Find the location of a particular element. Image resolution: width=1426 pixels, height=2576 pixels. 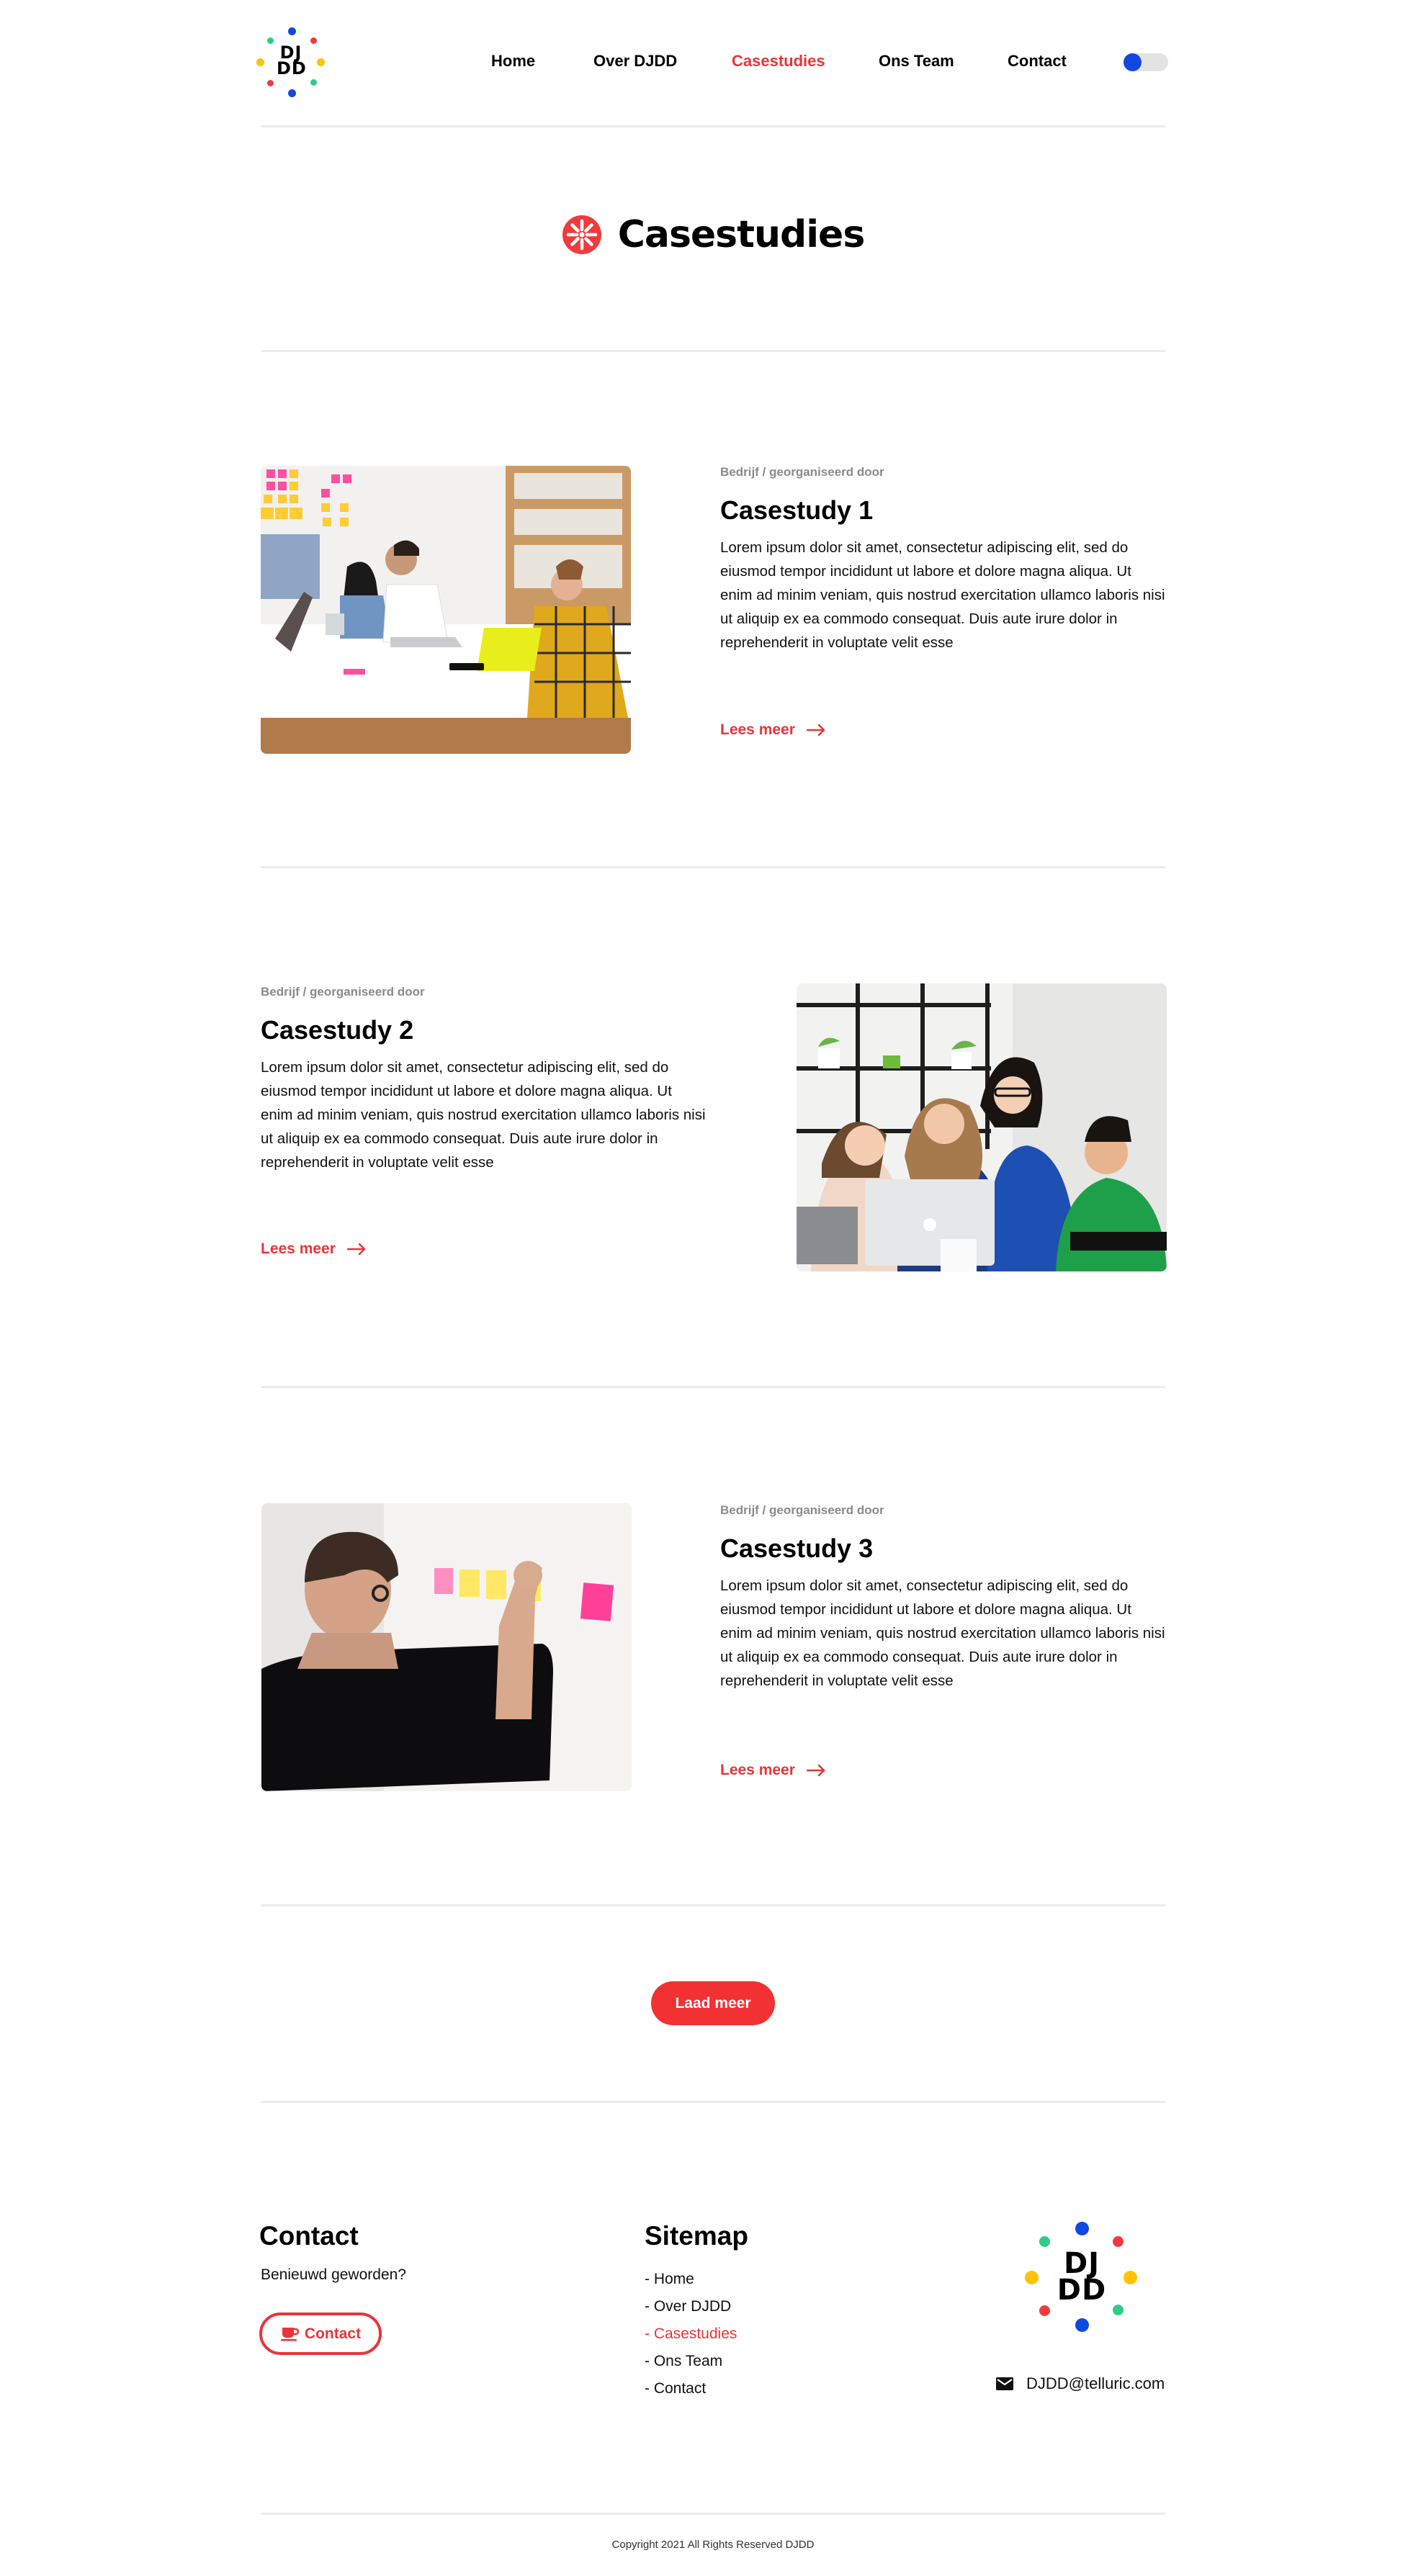

case-title: Casestudy 3 is located at coordinates (797, 1548).